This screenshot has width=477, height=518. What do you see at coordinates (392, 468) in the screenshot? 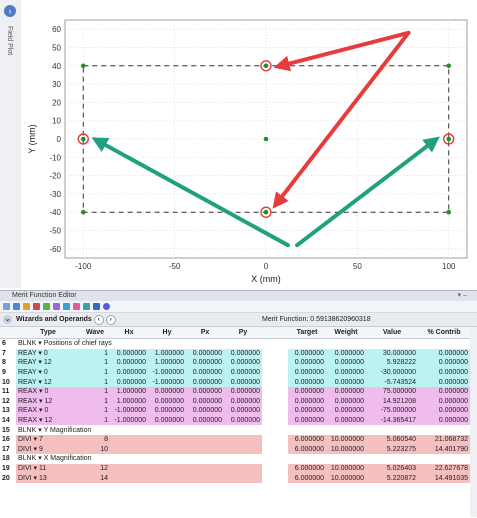
I see `value-cell: 5.026403` at bounding box center [392, 468].